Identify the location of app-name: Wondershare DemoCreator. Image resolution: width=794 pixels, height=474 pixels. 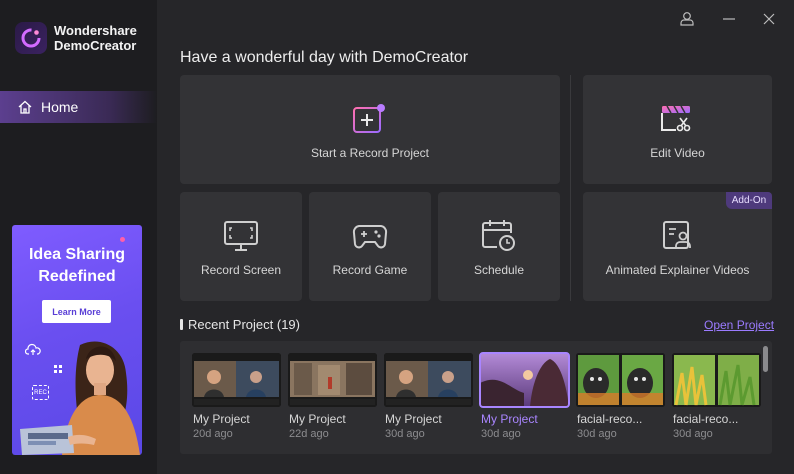
(95, 38).